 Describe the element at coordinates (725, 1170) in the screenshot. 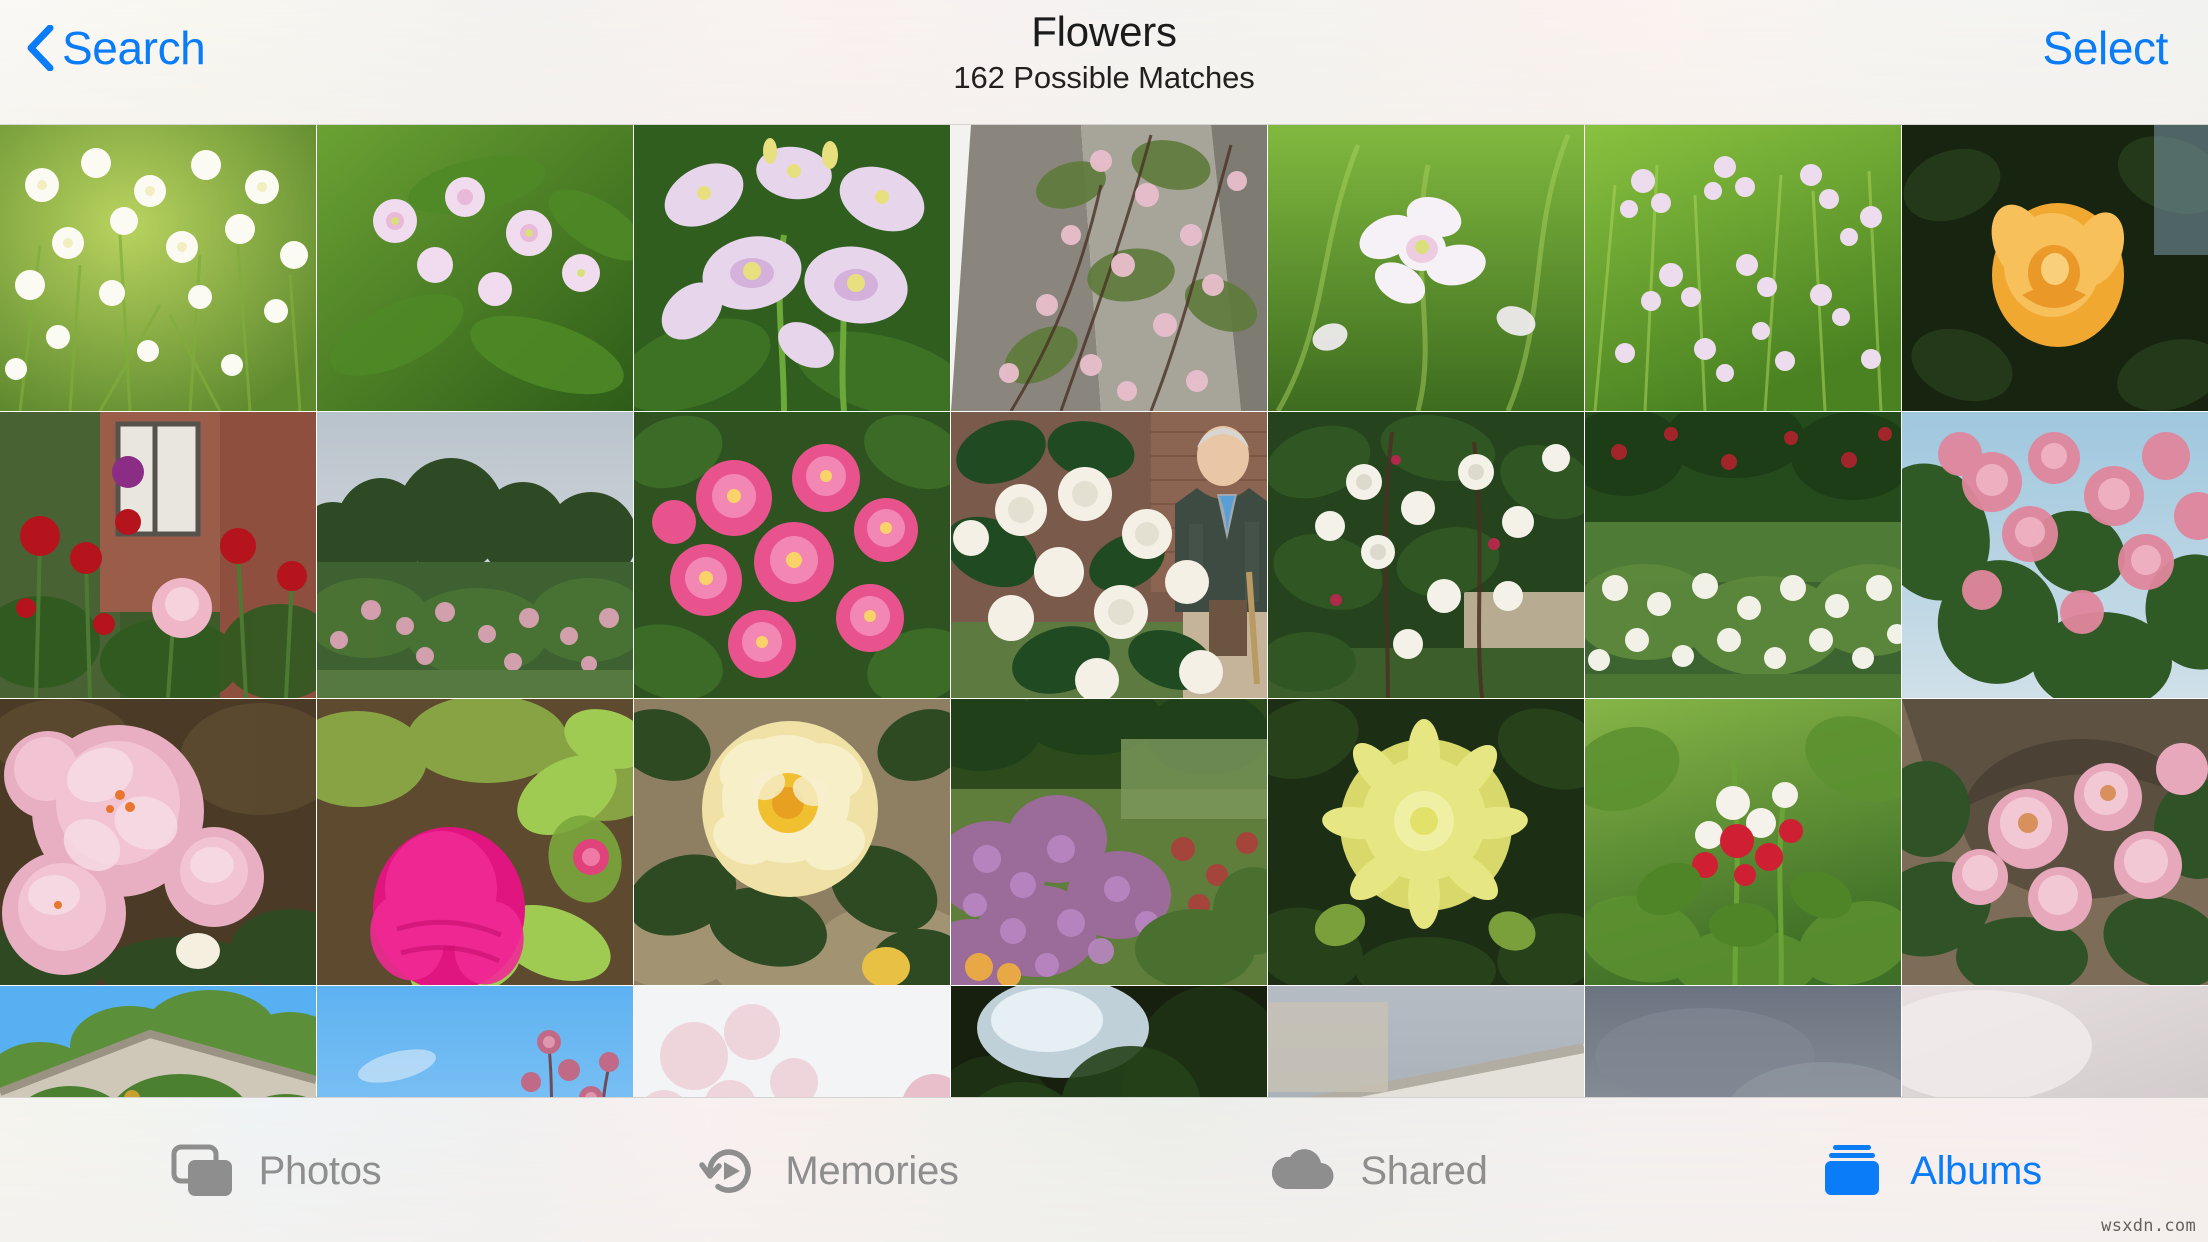

I see `memories-replay-icon` at that location.